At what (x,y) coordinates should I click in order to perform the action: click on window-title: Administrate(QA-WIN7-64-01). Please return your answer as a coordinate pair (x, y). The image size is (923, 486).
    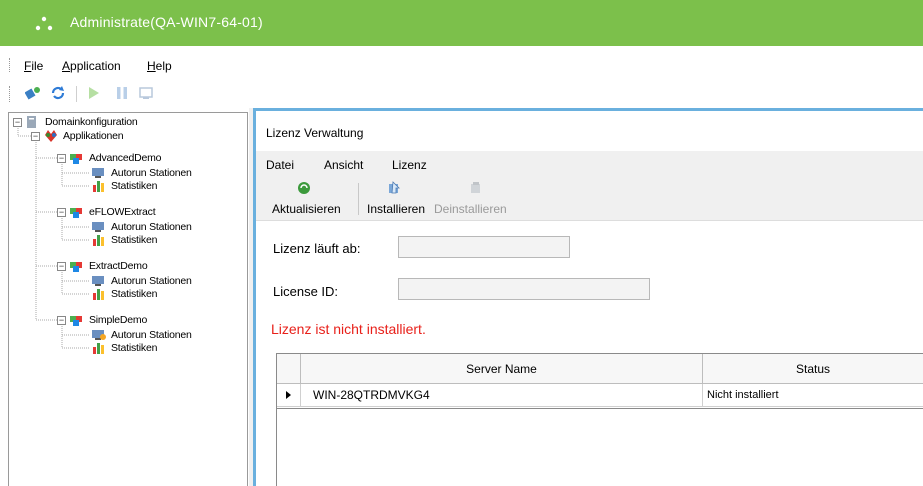
    Looking at the image, I should click on (166, 22).